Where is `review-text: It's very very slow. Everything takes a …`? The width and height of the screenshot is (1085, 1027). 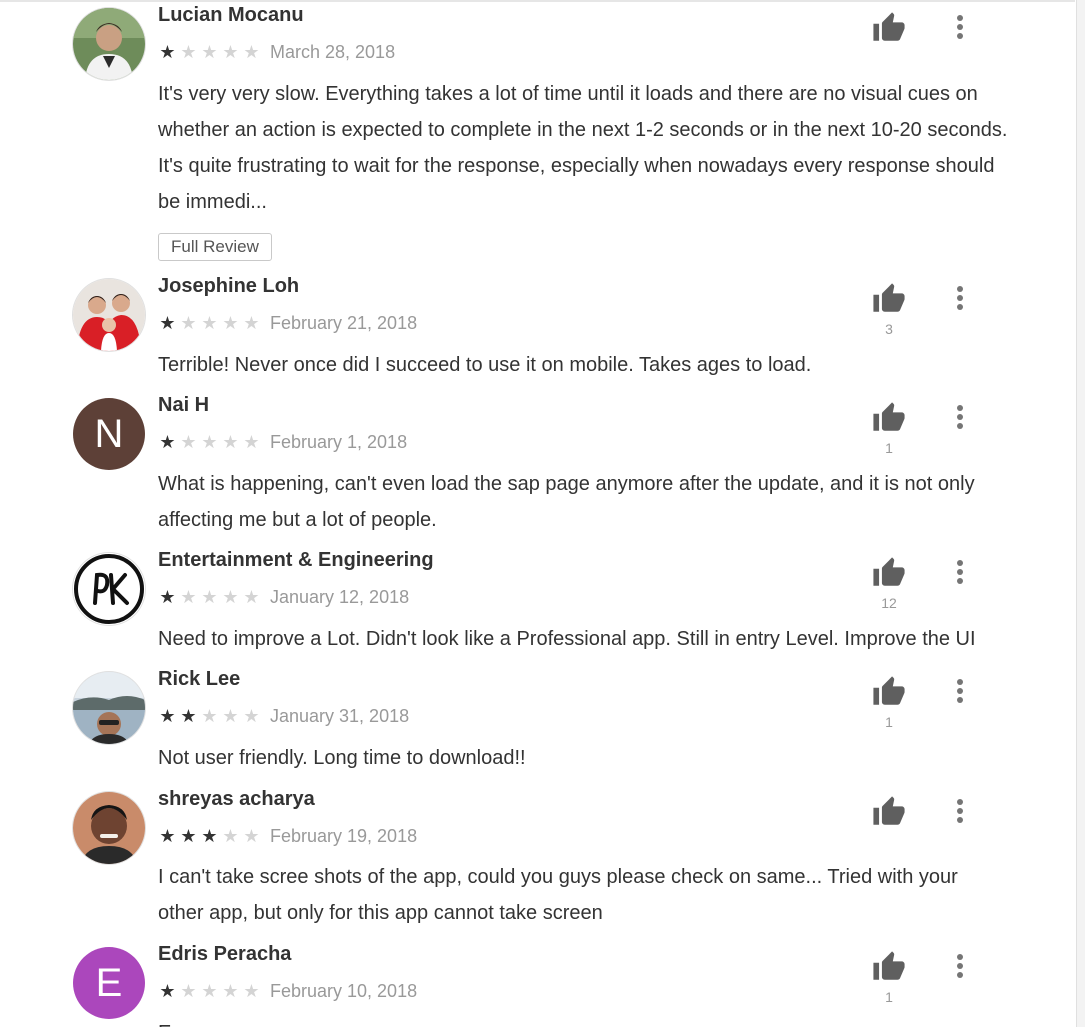 review-text: It's very very slow. Everything takes a … is located at coordinates (583, 148).